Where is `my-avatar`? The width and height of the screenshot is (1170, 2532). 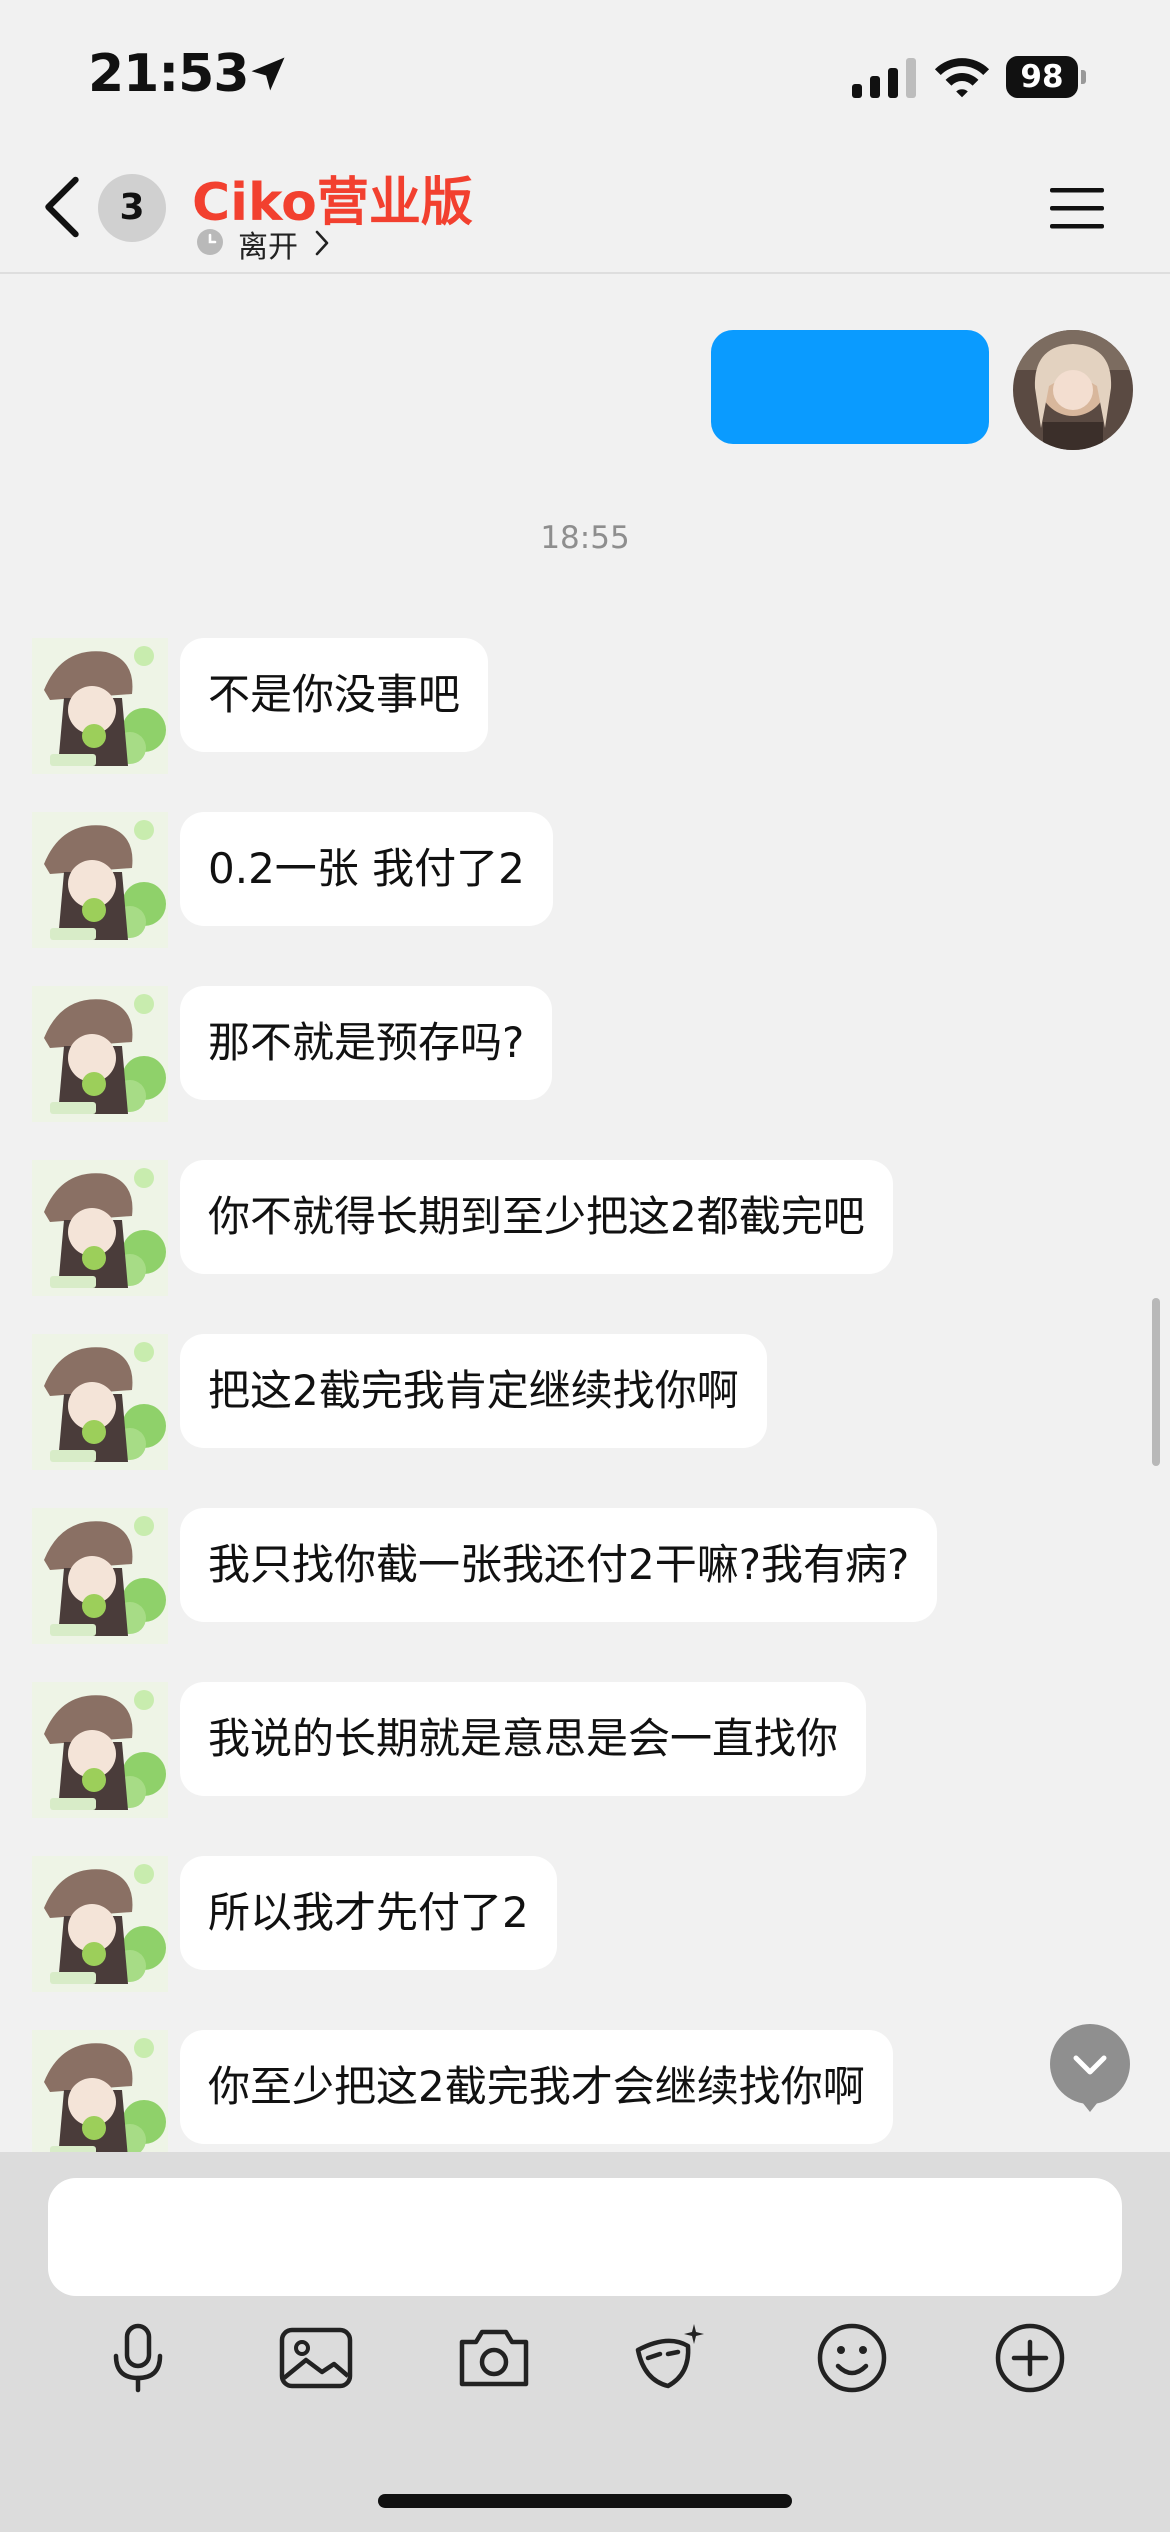
my-avatar is located at coordinates (1073, 390).